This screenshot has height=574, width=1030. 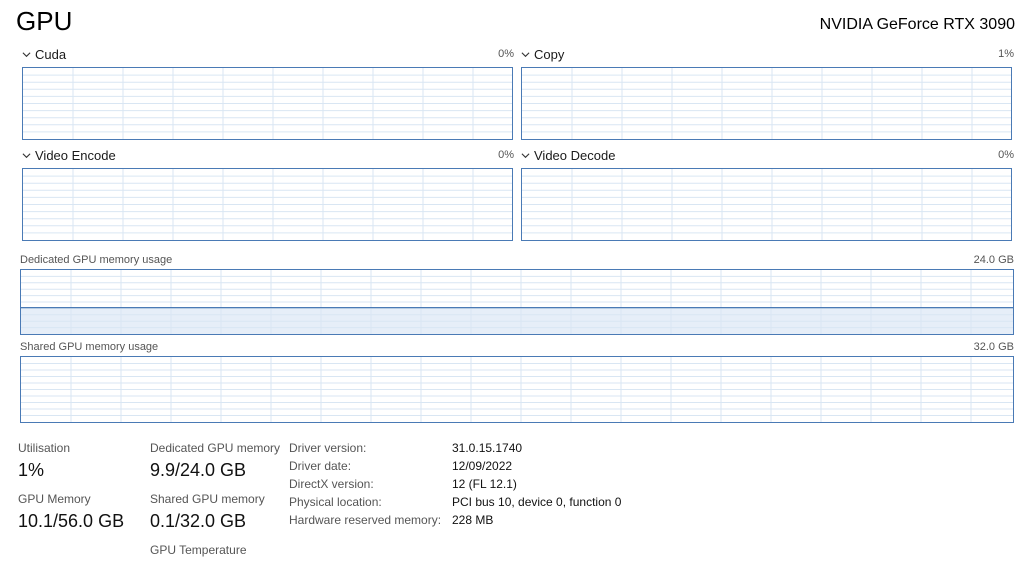 I want to click on video-decode-graph, so click(x=766, y=204).